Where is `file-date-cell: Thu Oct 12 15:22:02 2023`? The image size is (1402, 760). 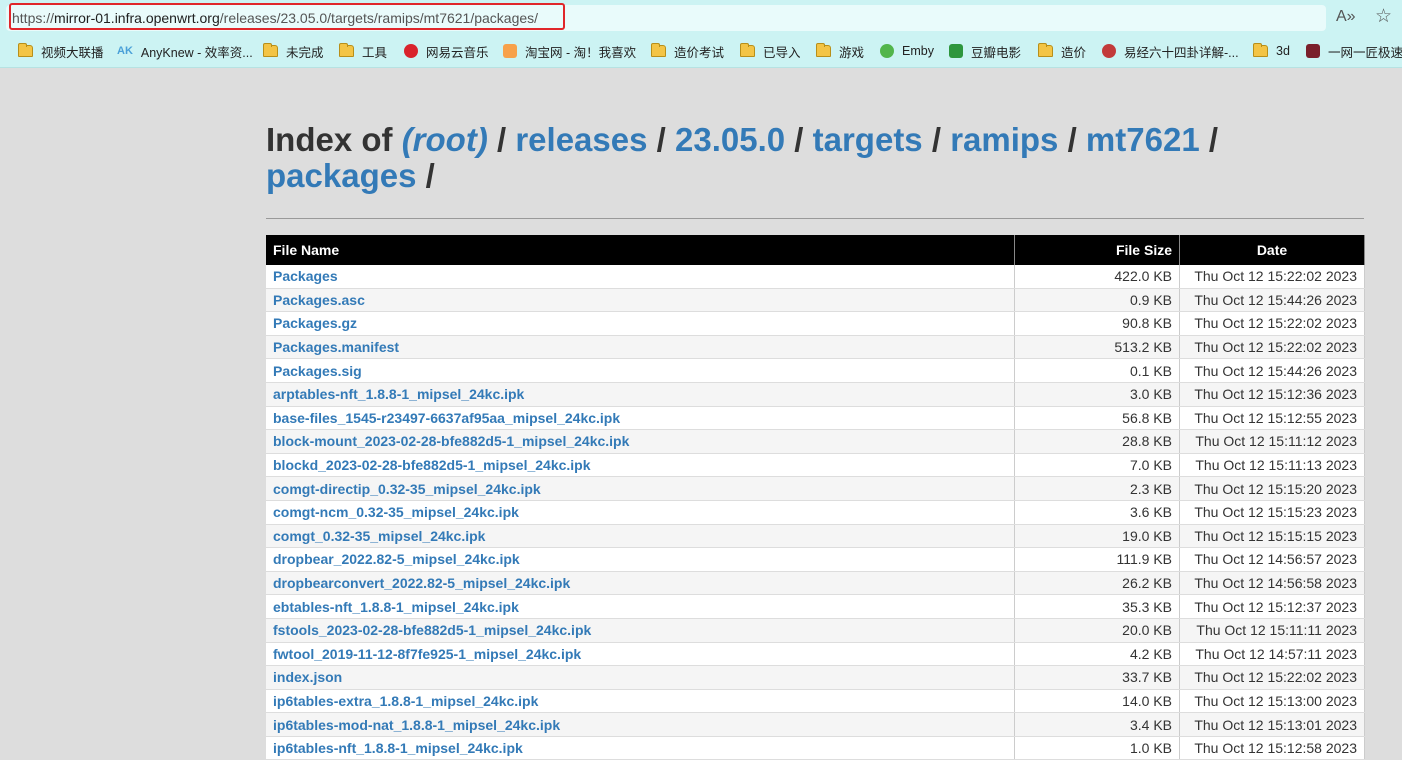 file-date-cell: Thu Oct 12 15:22:02 2023 is located at coordinates (1272, 277).